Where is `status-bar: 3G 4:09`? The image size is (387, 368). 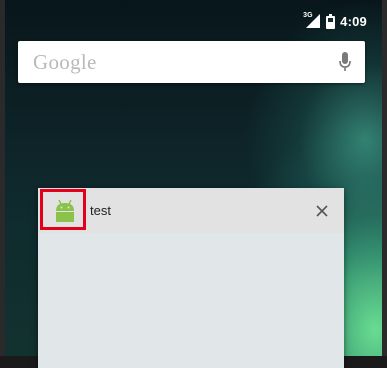 status-bar: 3G 4:09 is located at coordinates (335, 21).